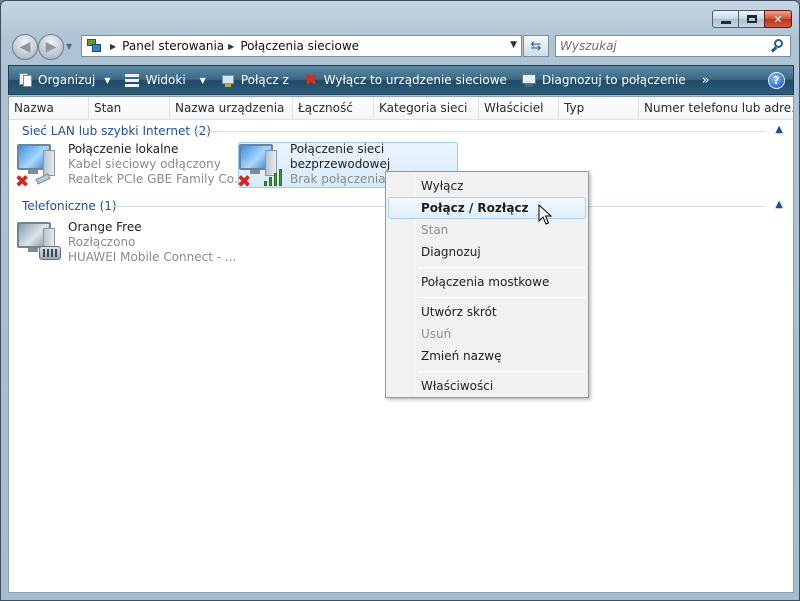  I want to click on menu-item-rename: Zmień nazwę, so click(487, 356).